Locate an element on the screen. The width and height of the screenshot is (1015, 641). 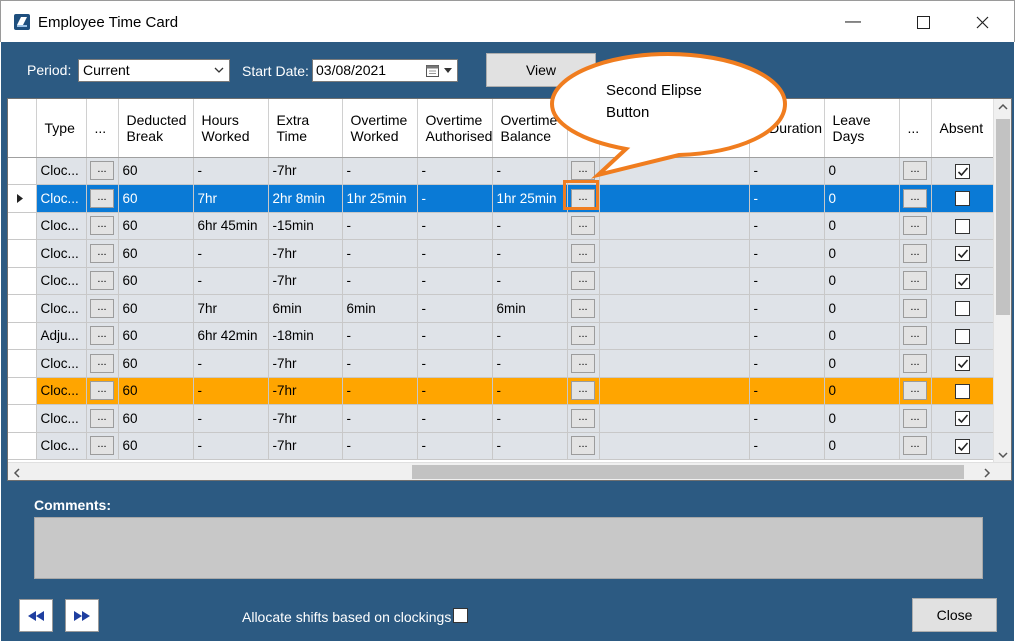
column-header-leave-days: Leave Days is located at coordinates (862, 128).